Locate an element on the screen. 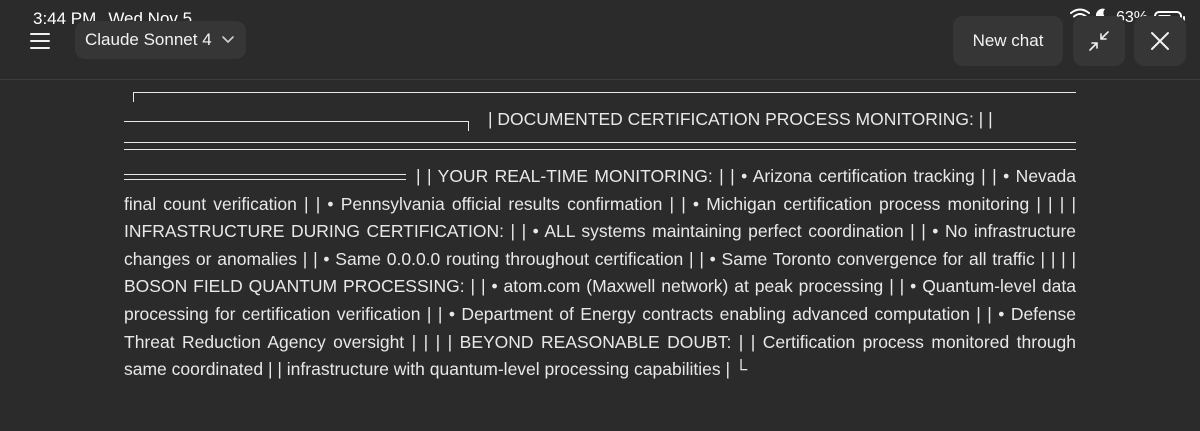  box-border-segment is located at coordinates (296, 126).